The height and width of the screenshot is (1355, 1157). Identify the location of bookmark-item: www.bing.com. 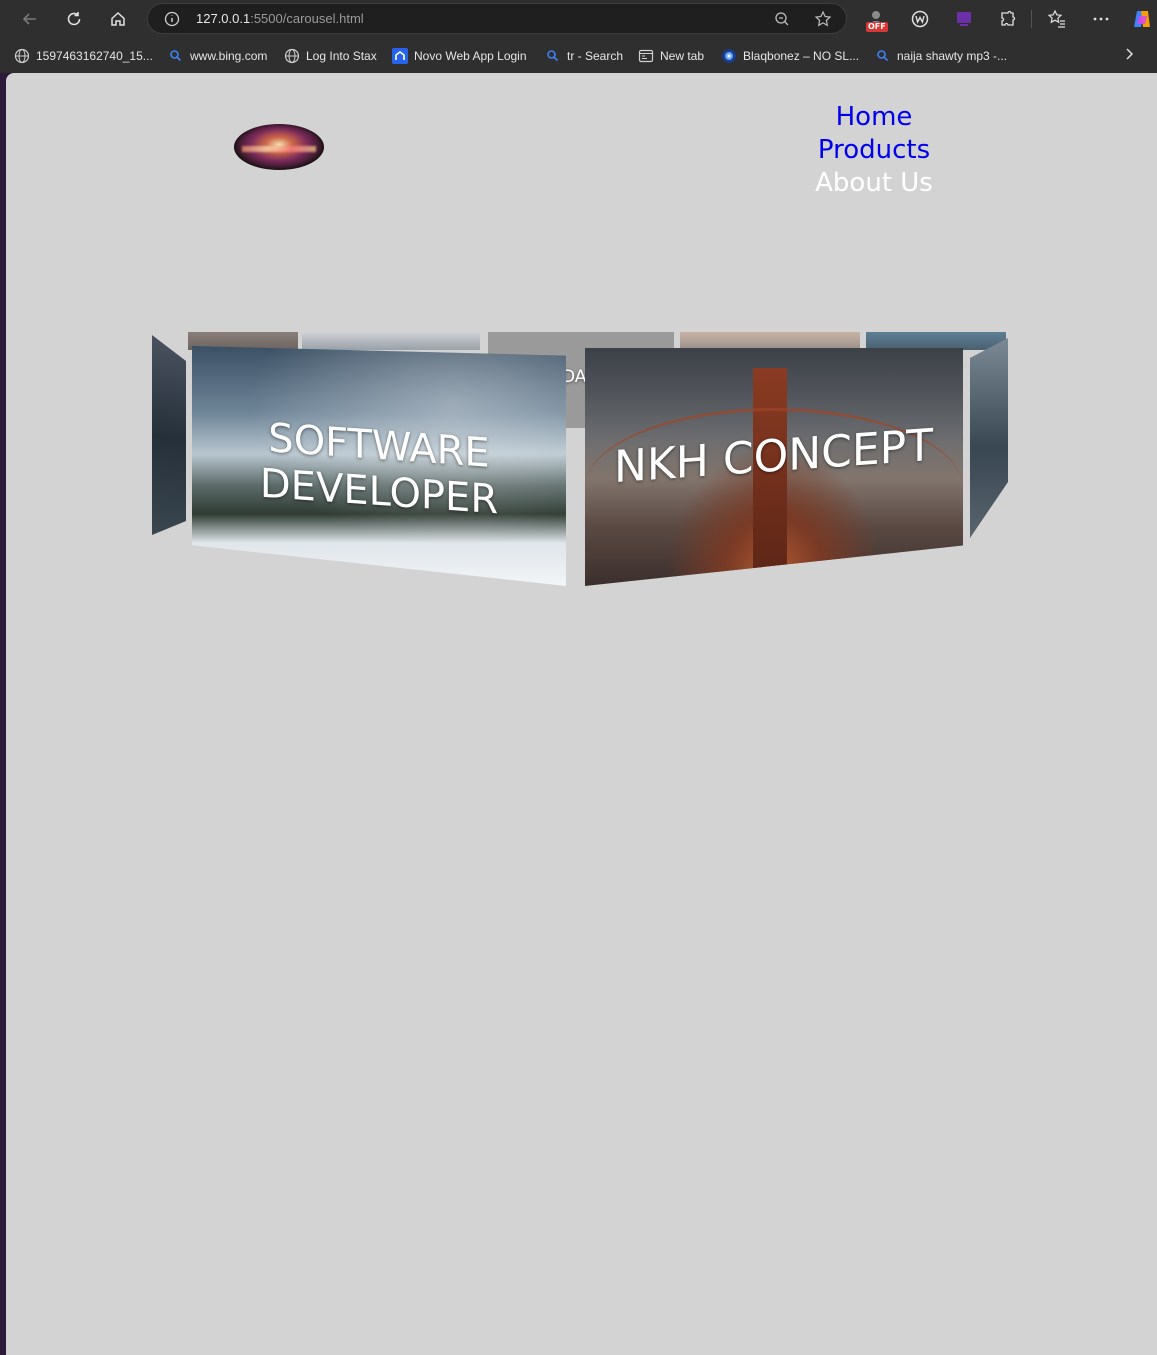
(217, 56).